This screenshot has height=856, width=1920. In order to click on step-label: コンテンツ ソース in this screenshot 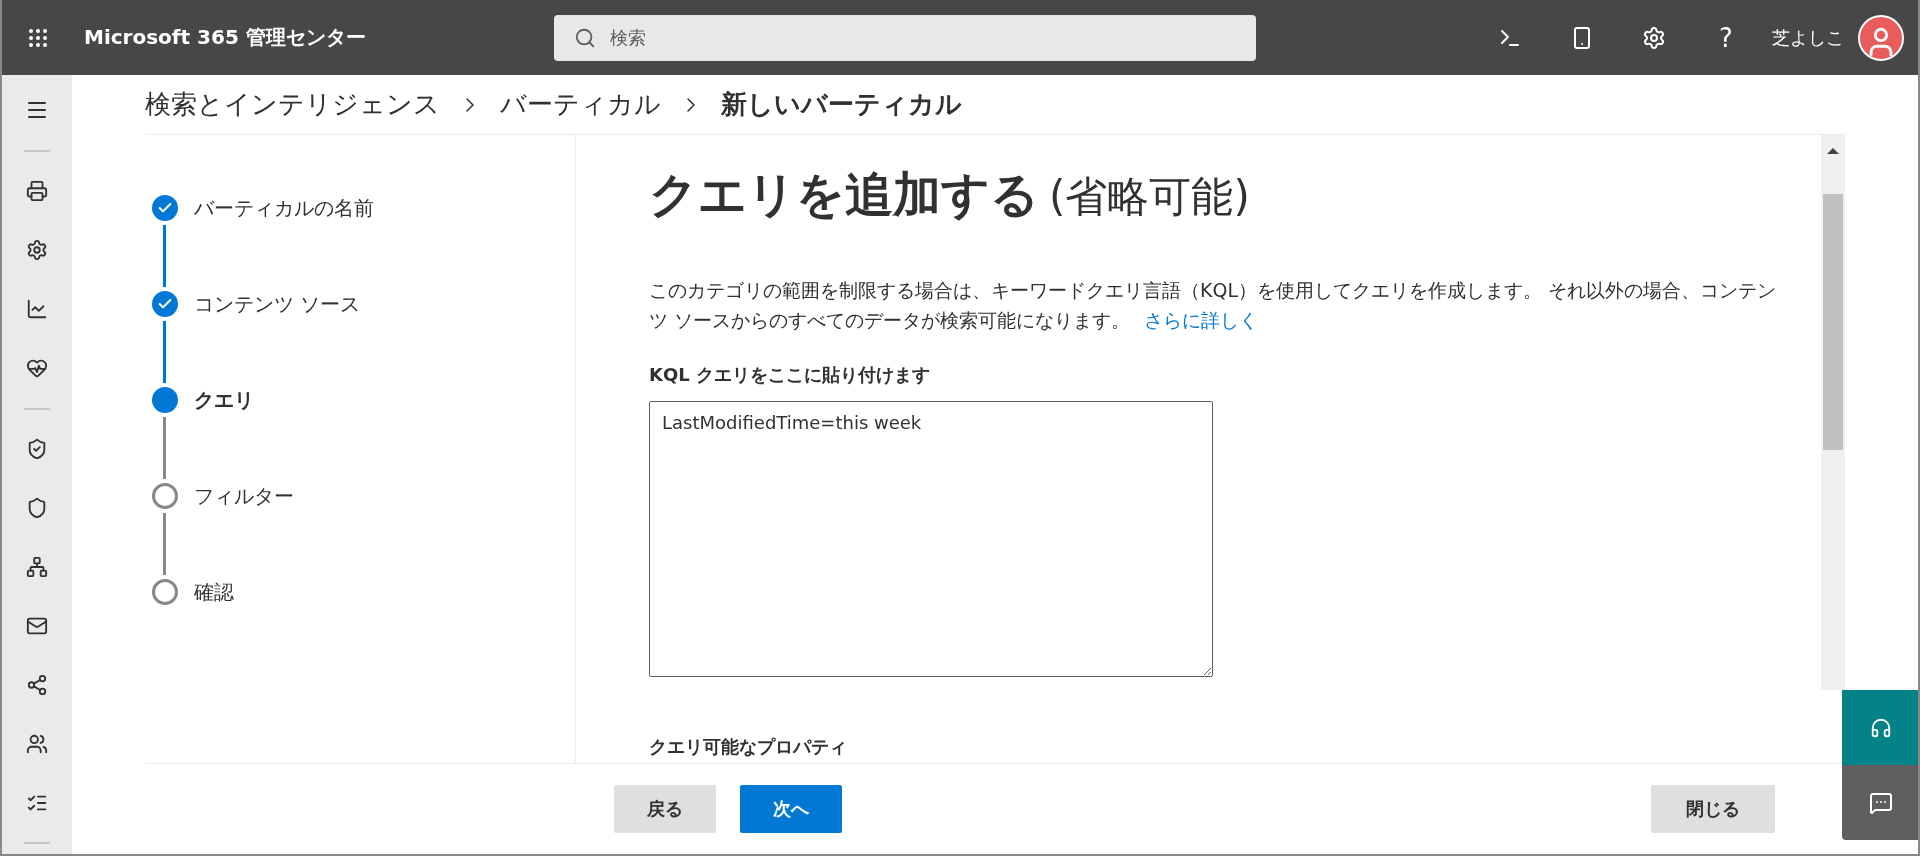, I will do `click(277, 304)`.